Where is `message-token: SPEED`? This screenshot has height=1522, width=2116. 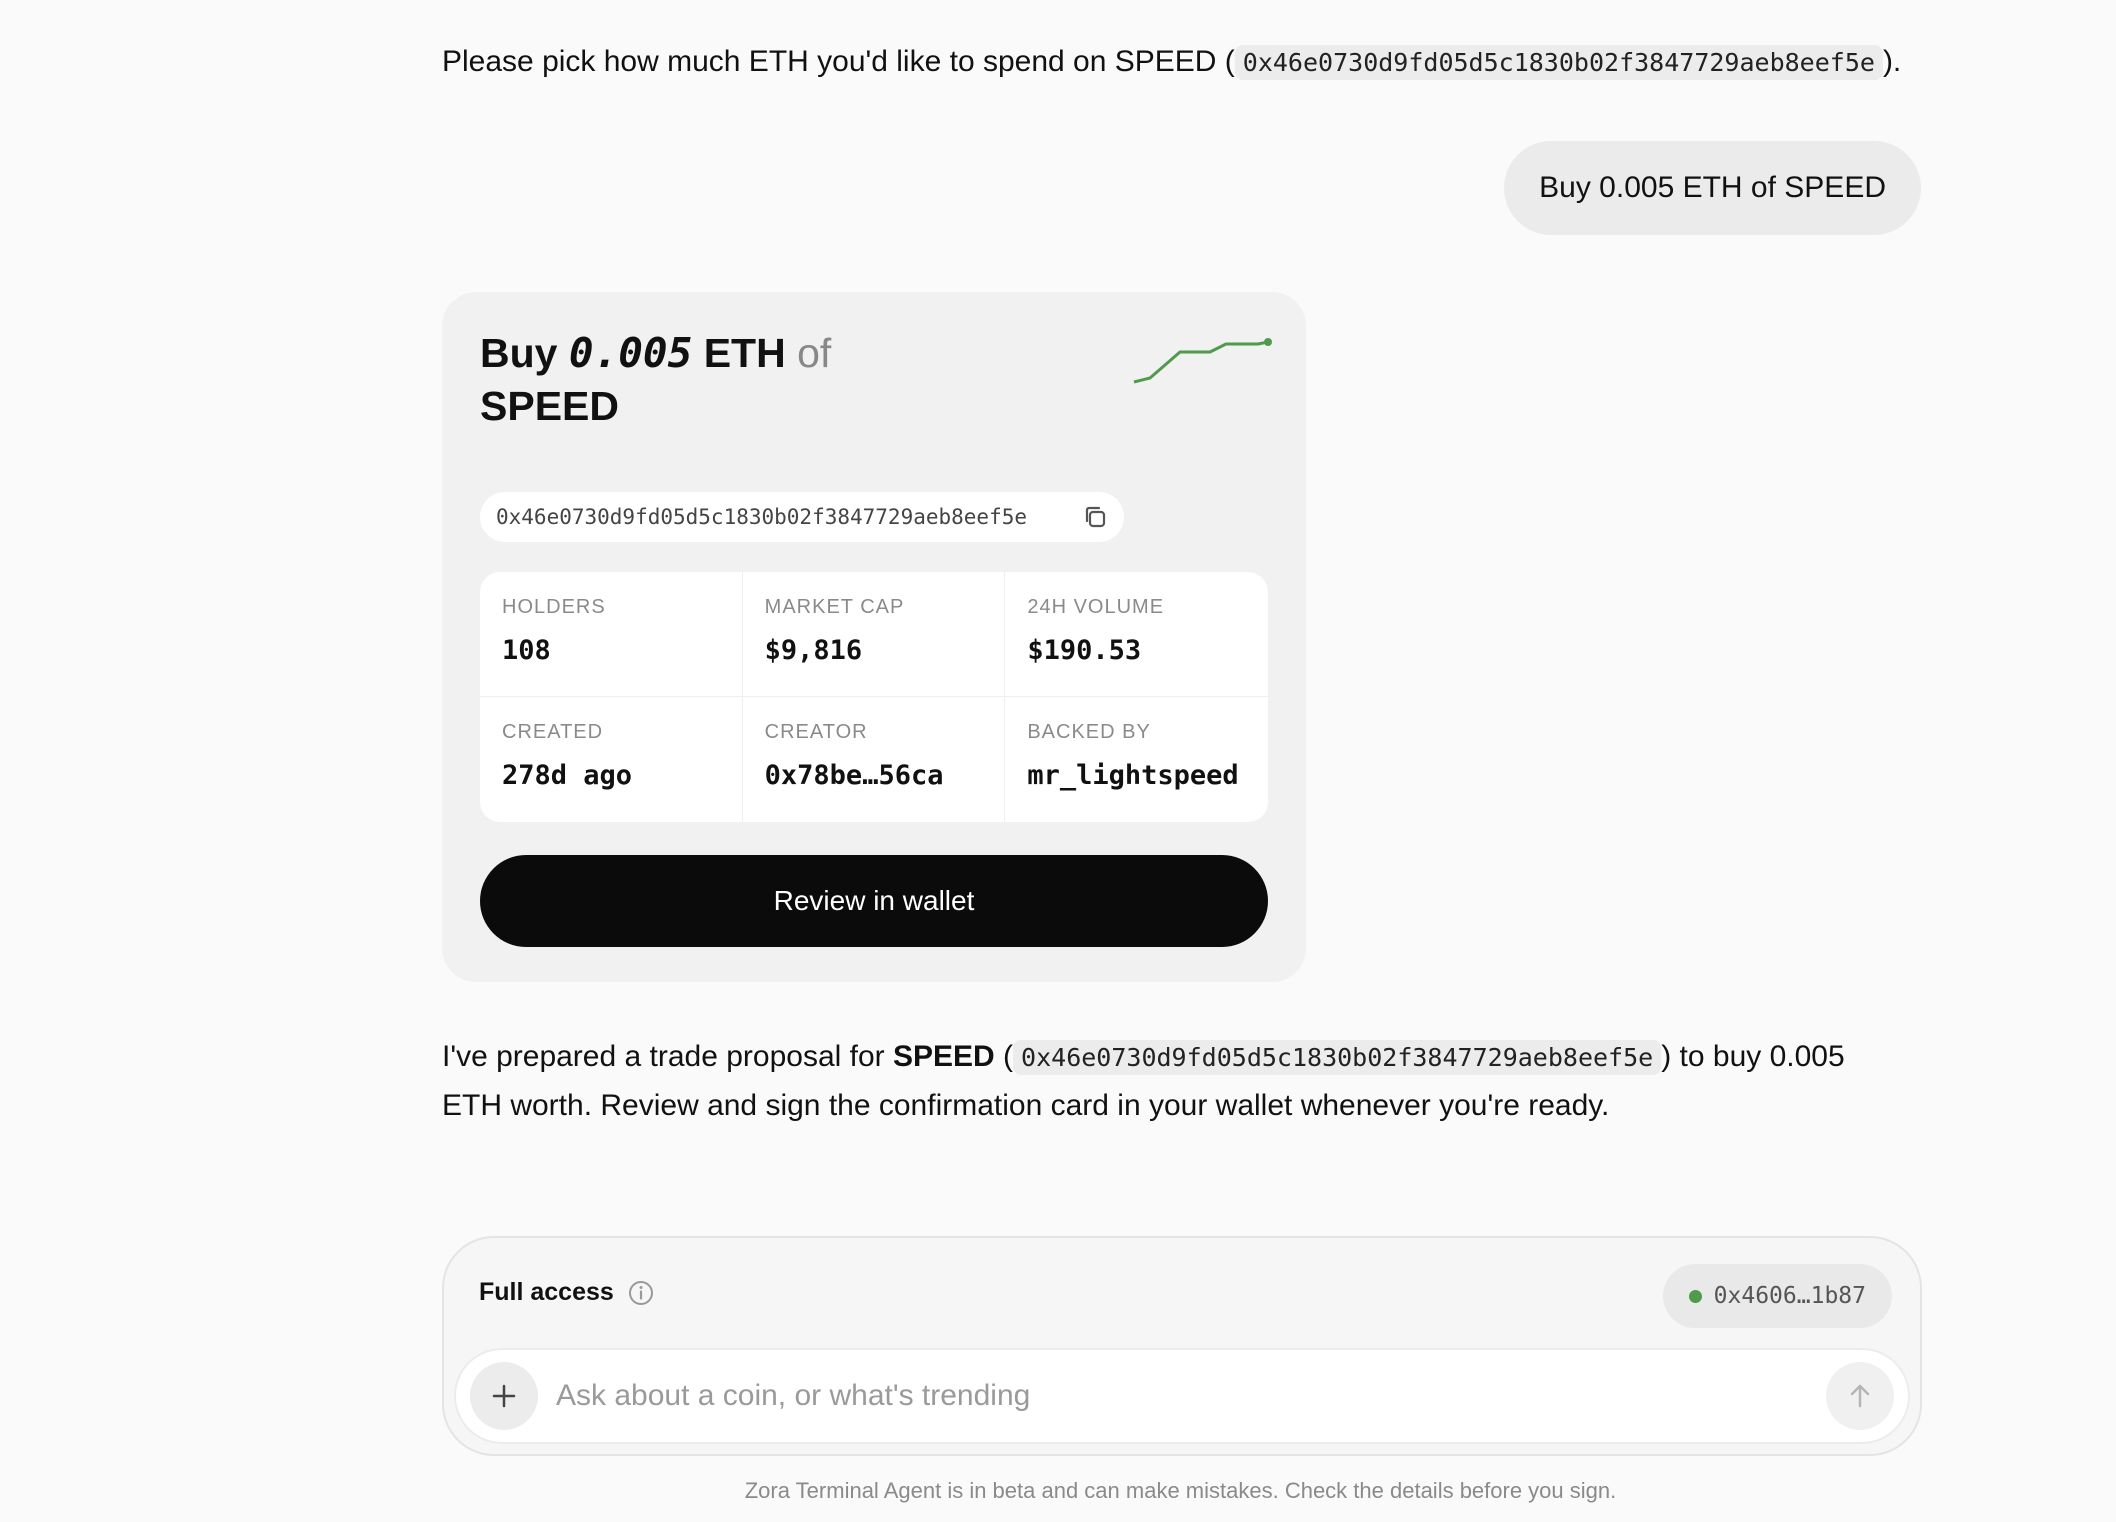
message-token: SPEED is located at coordinates (944, 1056).